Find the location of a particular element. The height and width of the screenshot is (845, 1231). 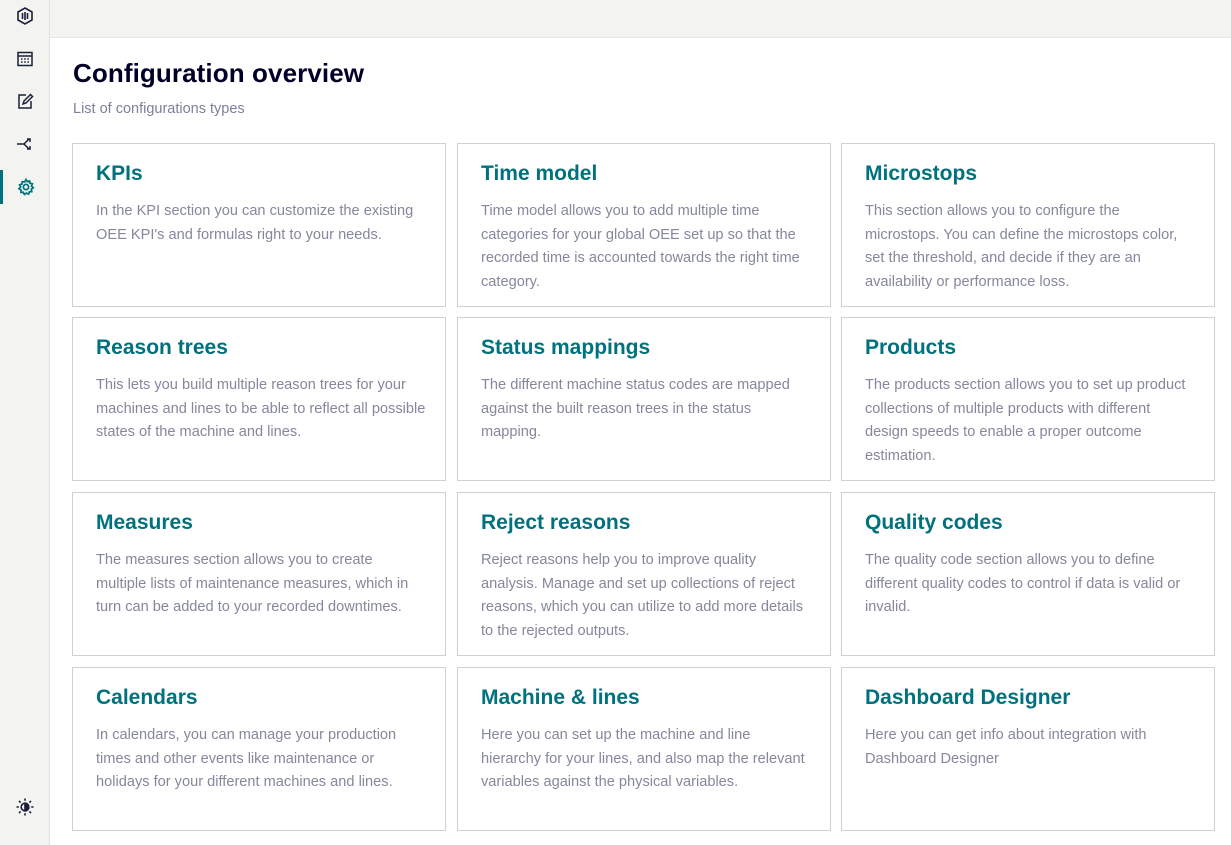

top-bar is located at coordinates (640, 19).